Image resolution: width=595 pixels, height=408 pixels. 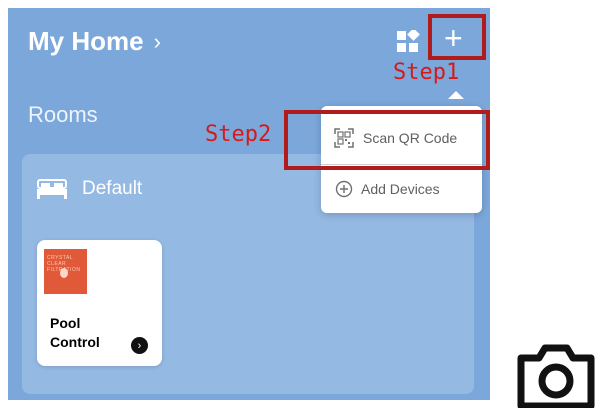 What do you see at coordinates (139, 345) in the screenshot?
I see `chevron-circle-icon: ›` at bounding box center [139, 345].